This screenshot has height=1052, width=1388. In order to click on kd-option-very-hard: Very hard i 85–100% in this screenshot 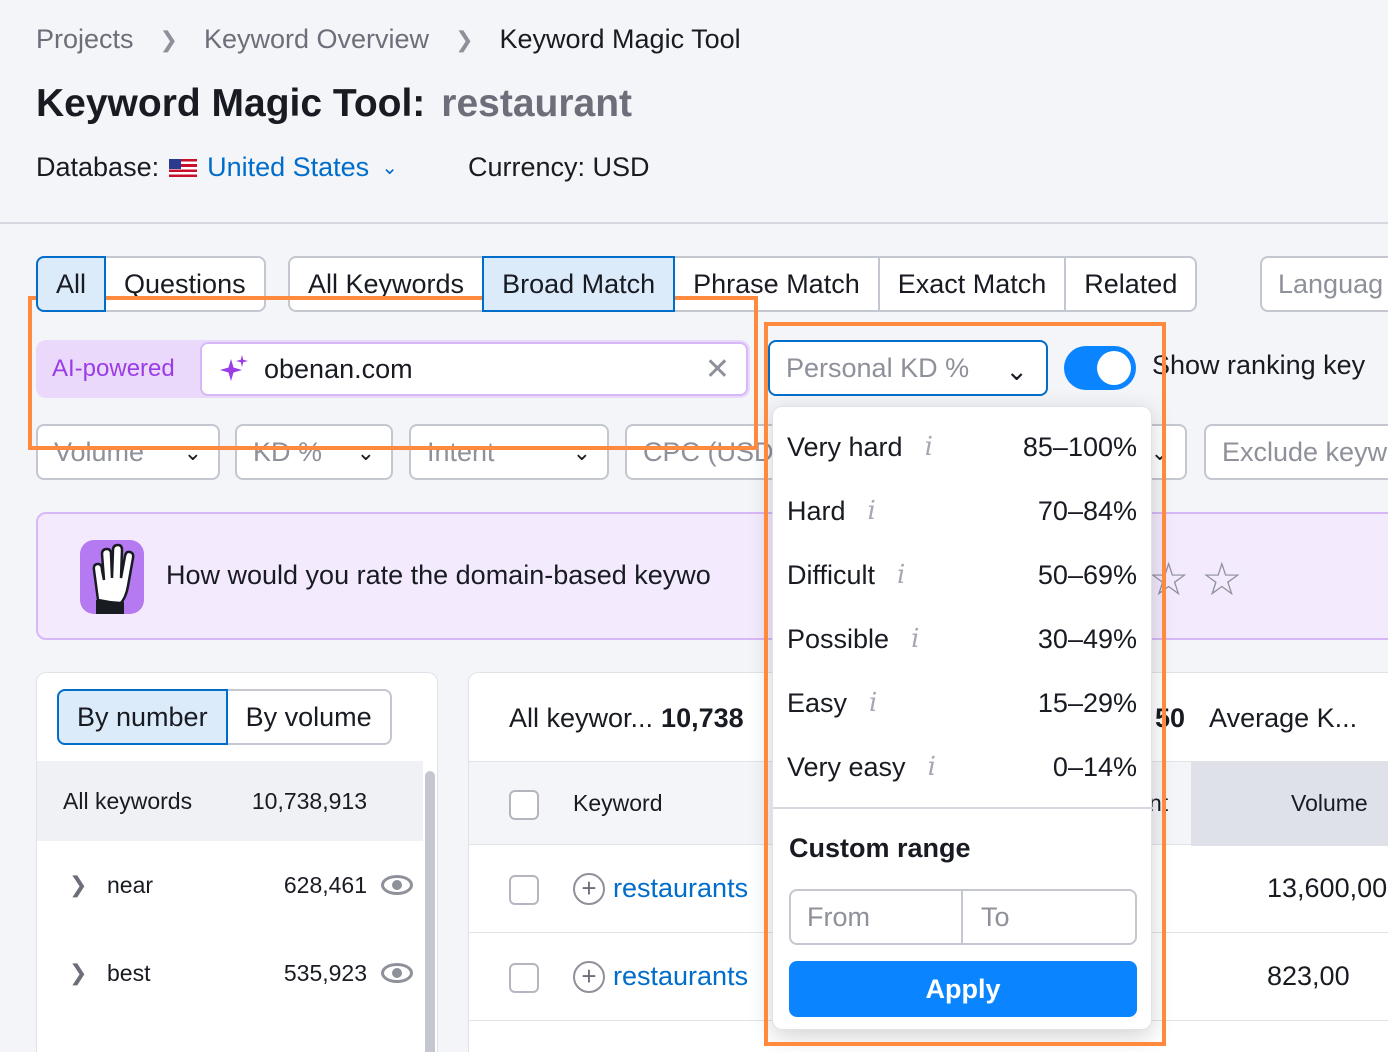, I will do `click(962, 447)`.